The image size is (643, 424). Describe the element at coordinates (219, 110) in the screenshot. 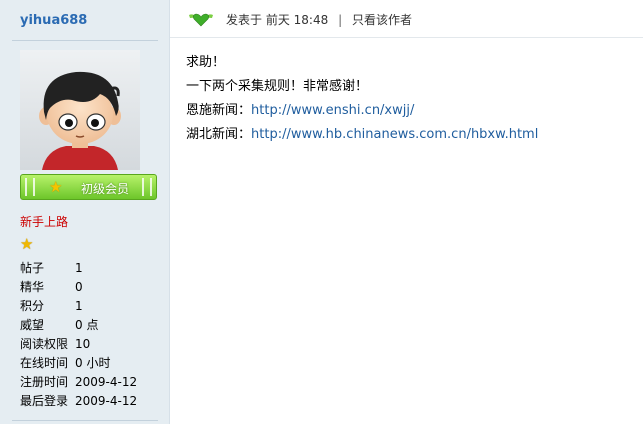

I see `link-label: 恩施新闻：` at that location.